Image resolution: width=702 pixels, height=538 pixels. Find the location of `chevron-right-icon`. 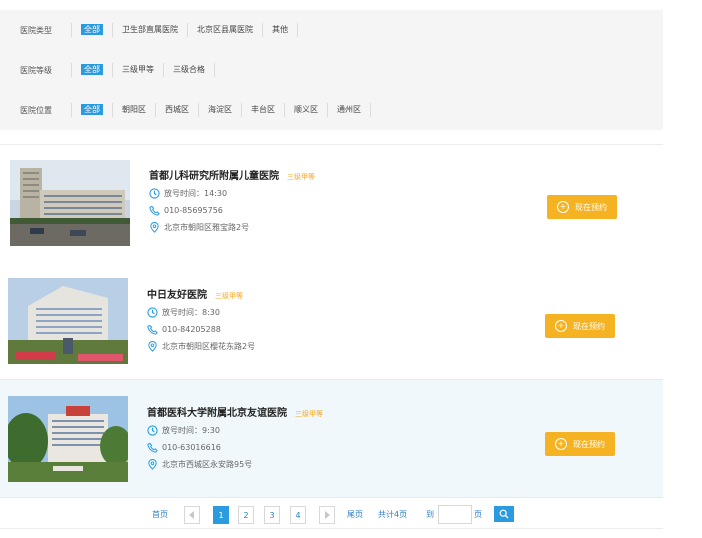

chevron-right-icon is located at coordinates (327, 515).